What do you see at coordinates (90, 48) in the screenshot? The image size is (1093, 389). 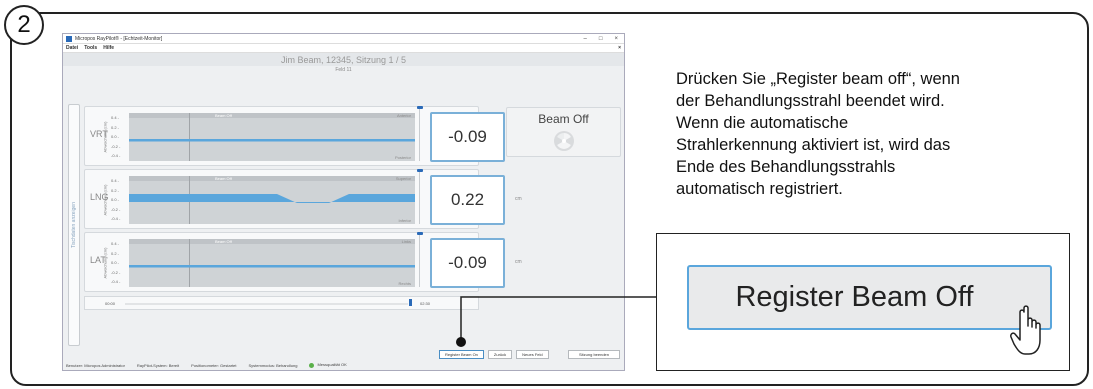 I see `menu-tools: Tools` at bounding box center [90, 48].